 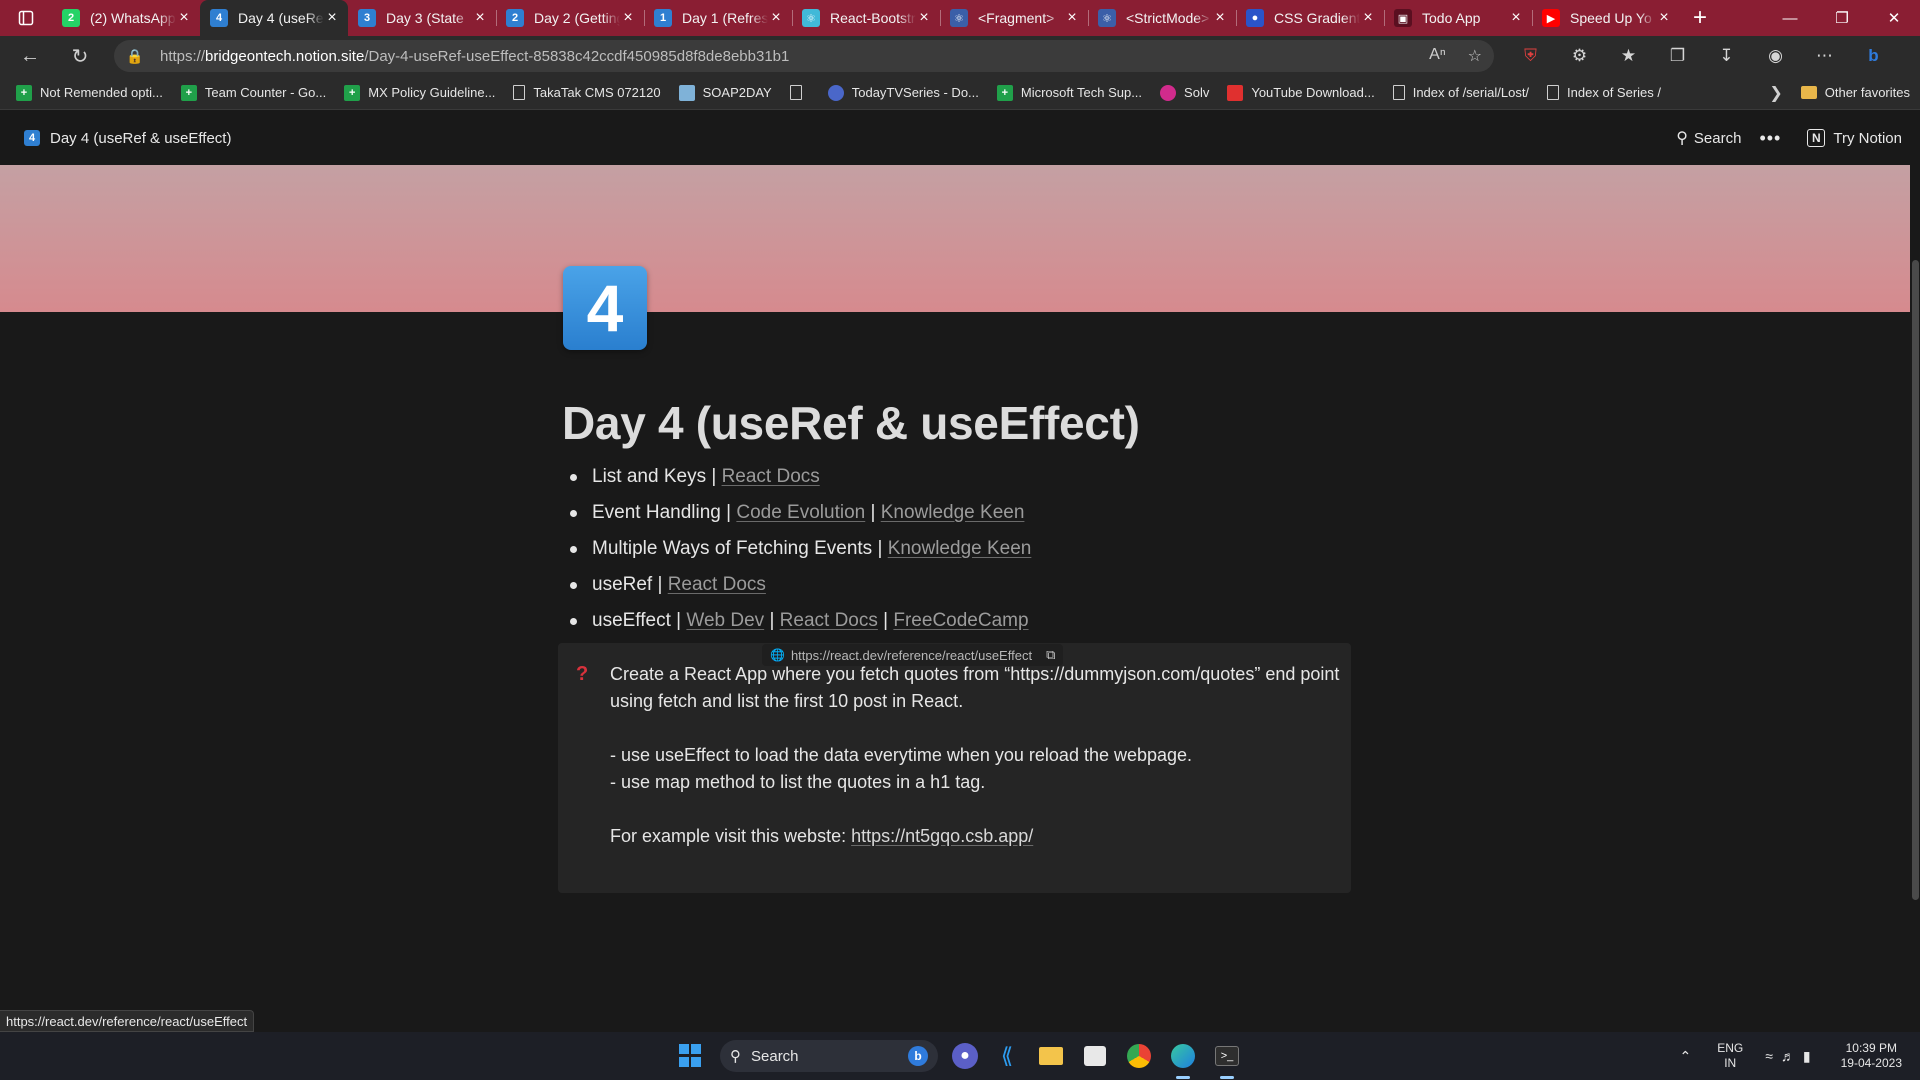 I want to click on system-tray: ⌃ ENG IN ≈♬▮ 10:39 PM 19-04-2023, so click(x=1790, y=1056).